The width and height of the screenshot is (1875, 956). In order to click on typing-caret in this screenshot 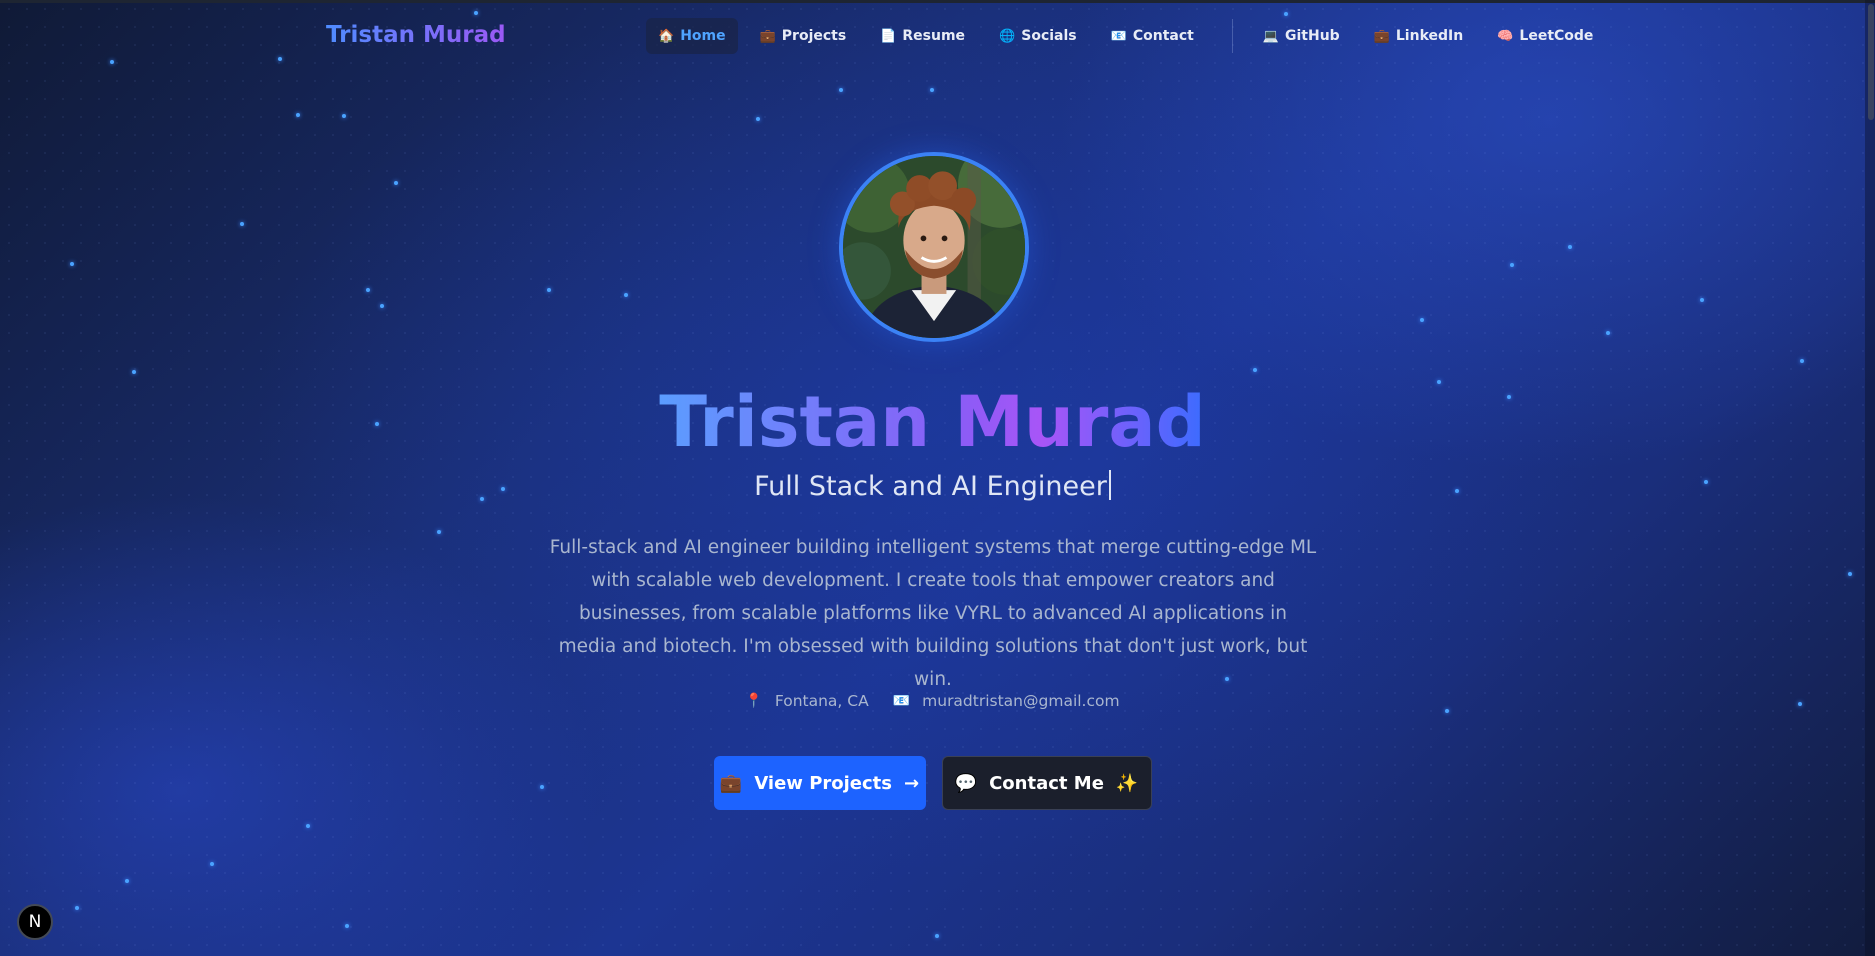, I will do `click(1109, 485)`.